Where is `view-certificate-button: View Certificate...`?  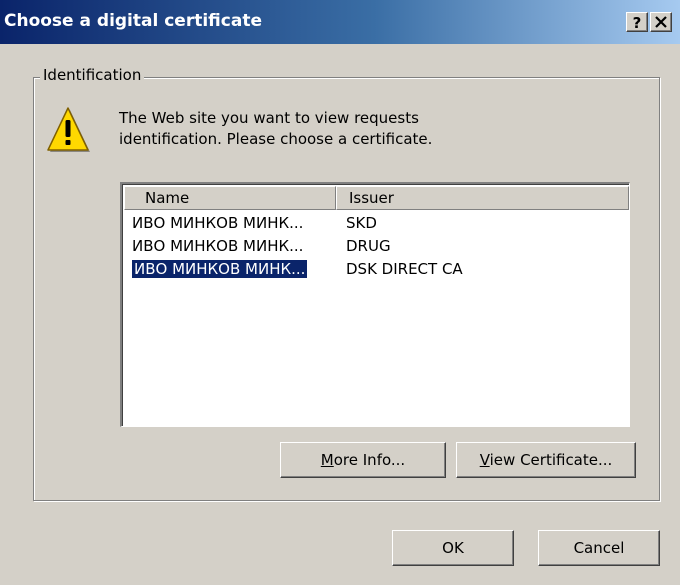 view-certificate-button: View Certificate... is located at coordinates (546, 460).